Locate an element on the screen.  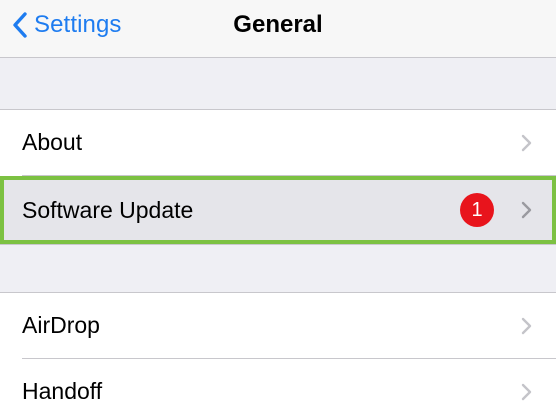
row-label: Handoff is located at coordinates (62, 391).